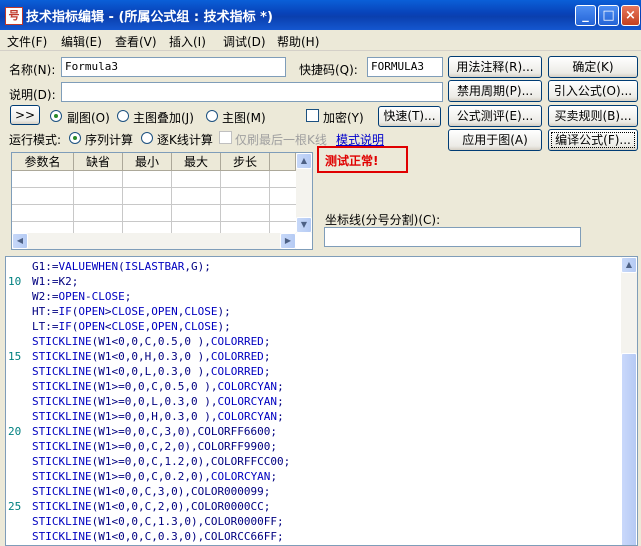 The image size is (641, 546). What do you see at coordinates (320, 40) in the screenshot?
I see `menu-bar: 文件(F) 编辑(E) 查看(V) 插入(I) 调试(D) 帮助(H)` at bounding box center [320, 40].